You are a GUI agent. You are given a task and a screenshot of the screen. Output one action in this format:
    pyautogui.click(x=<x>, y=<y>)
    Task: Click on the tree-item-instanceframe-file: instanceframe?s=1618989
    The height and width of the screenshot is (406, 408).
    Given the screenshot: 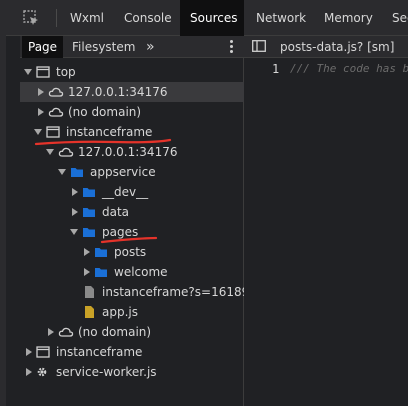 What is the action you would take?
    pyautogui.click(x=142, y=292)
    